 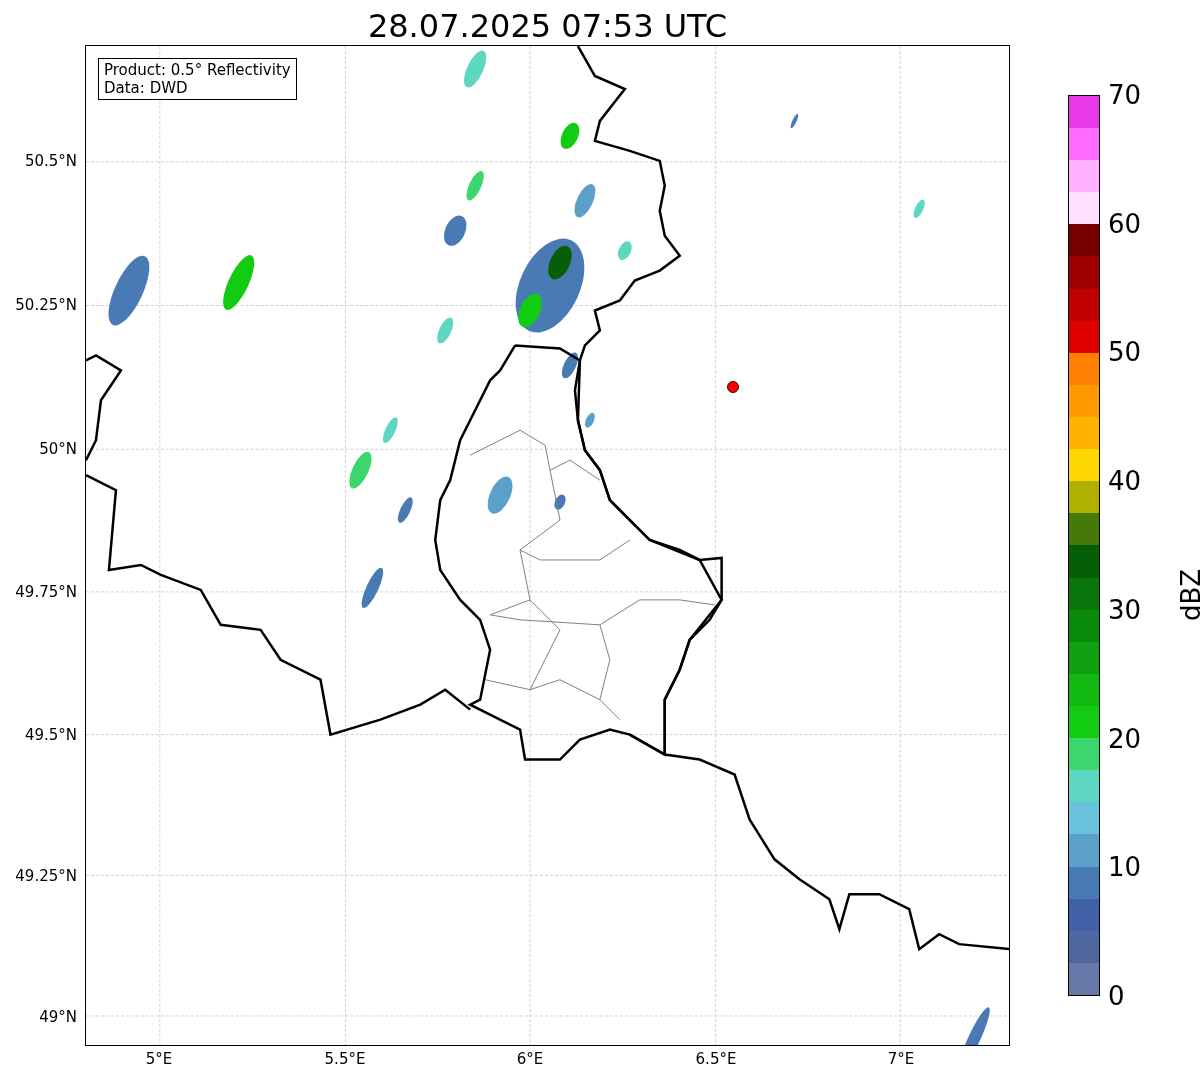 What do you see at coordinates (159, 1059) in the screenshot?
I see `longitude-label: 5°E` at bounding box center [159, 1059].